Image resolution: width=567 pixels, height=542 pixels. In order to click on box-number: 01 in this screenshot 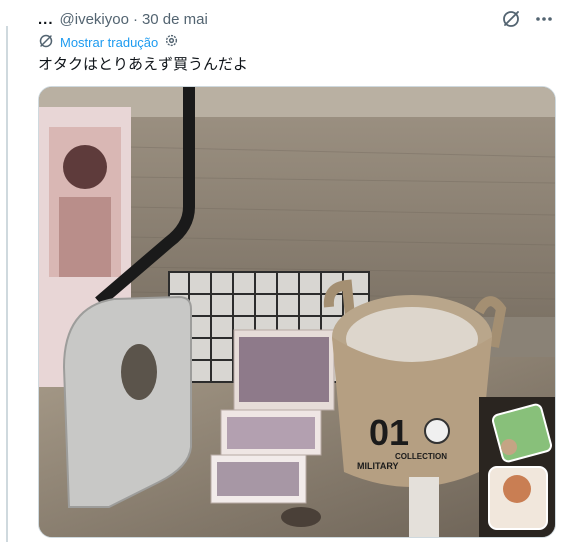, I will do `click(389, 432)`.